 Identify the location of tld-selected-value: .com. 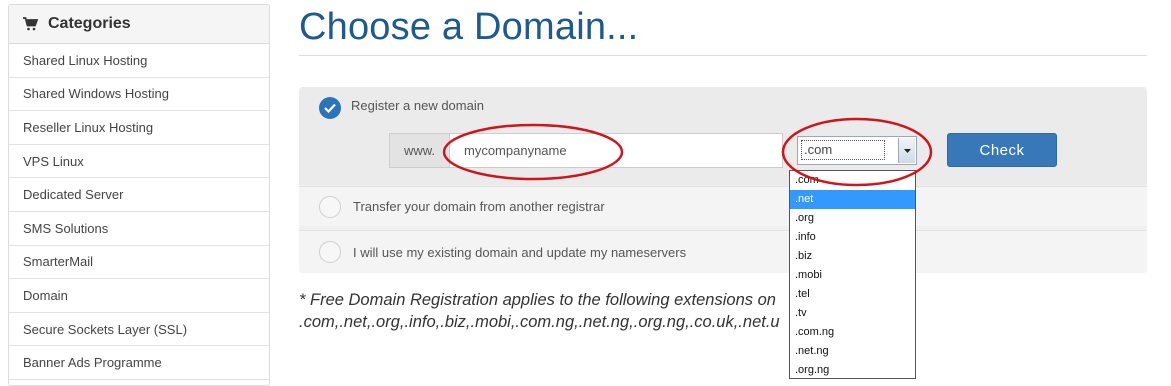
(843, 150).